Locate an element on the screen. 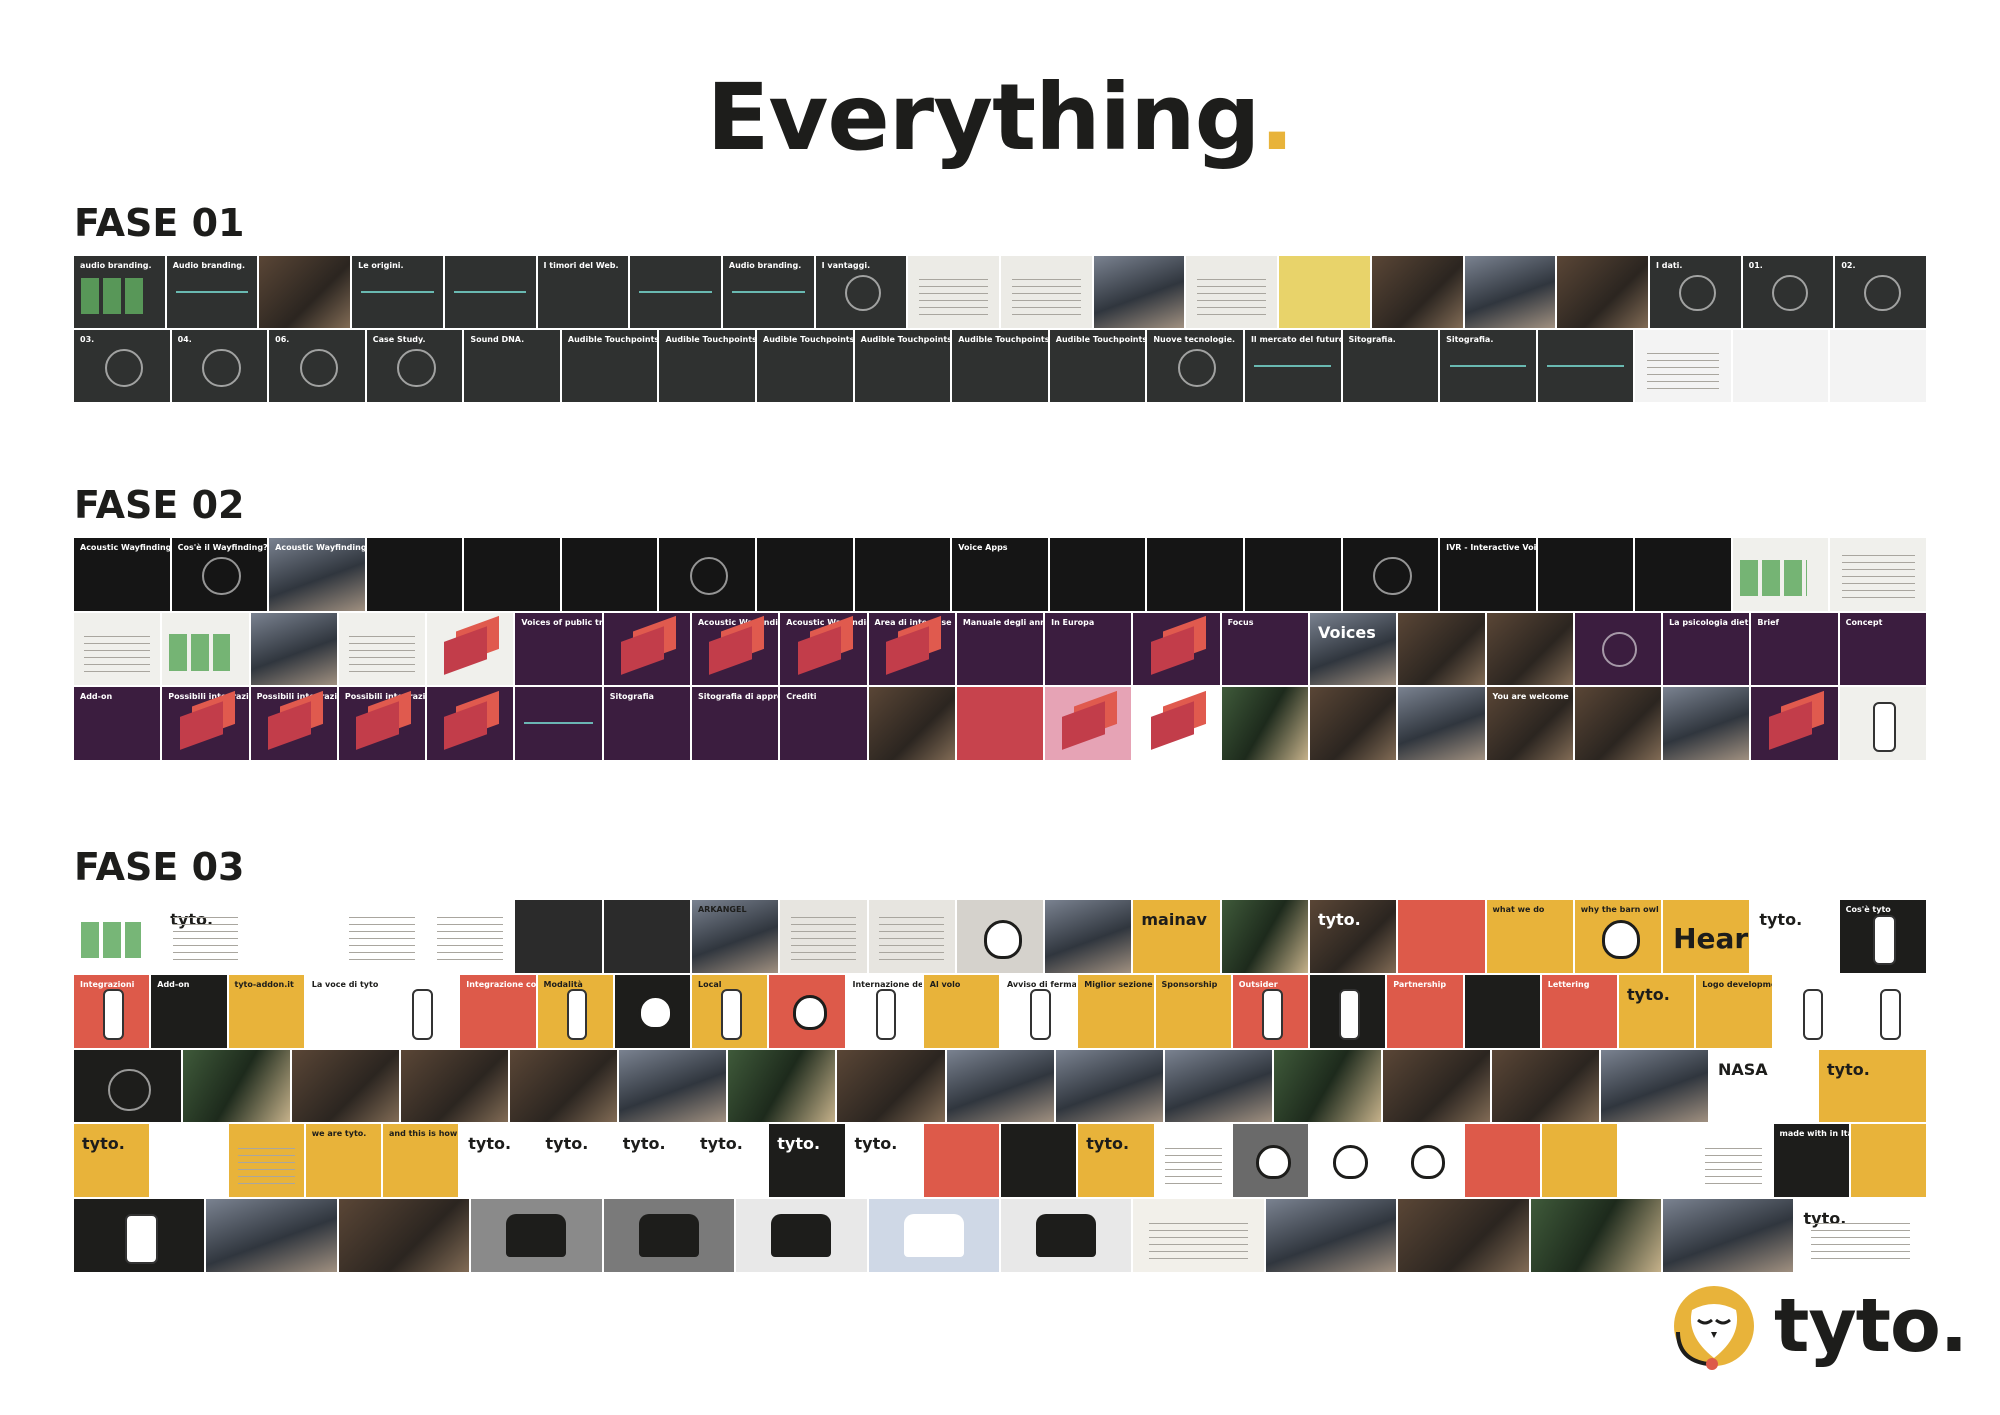 The height and width of the screenshot is (1415, 2000). slide-thumbnail-label: Logo development is located at coordinates (1736, 984).